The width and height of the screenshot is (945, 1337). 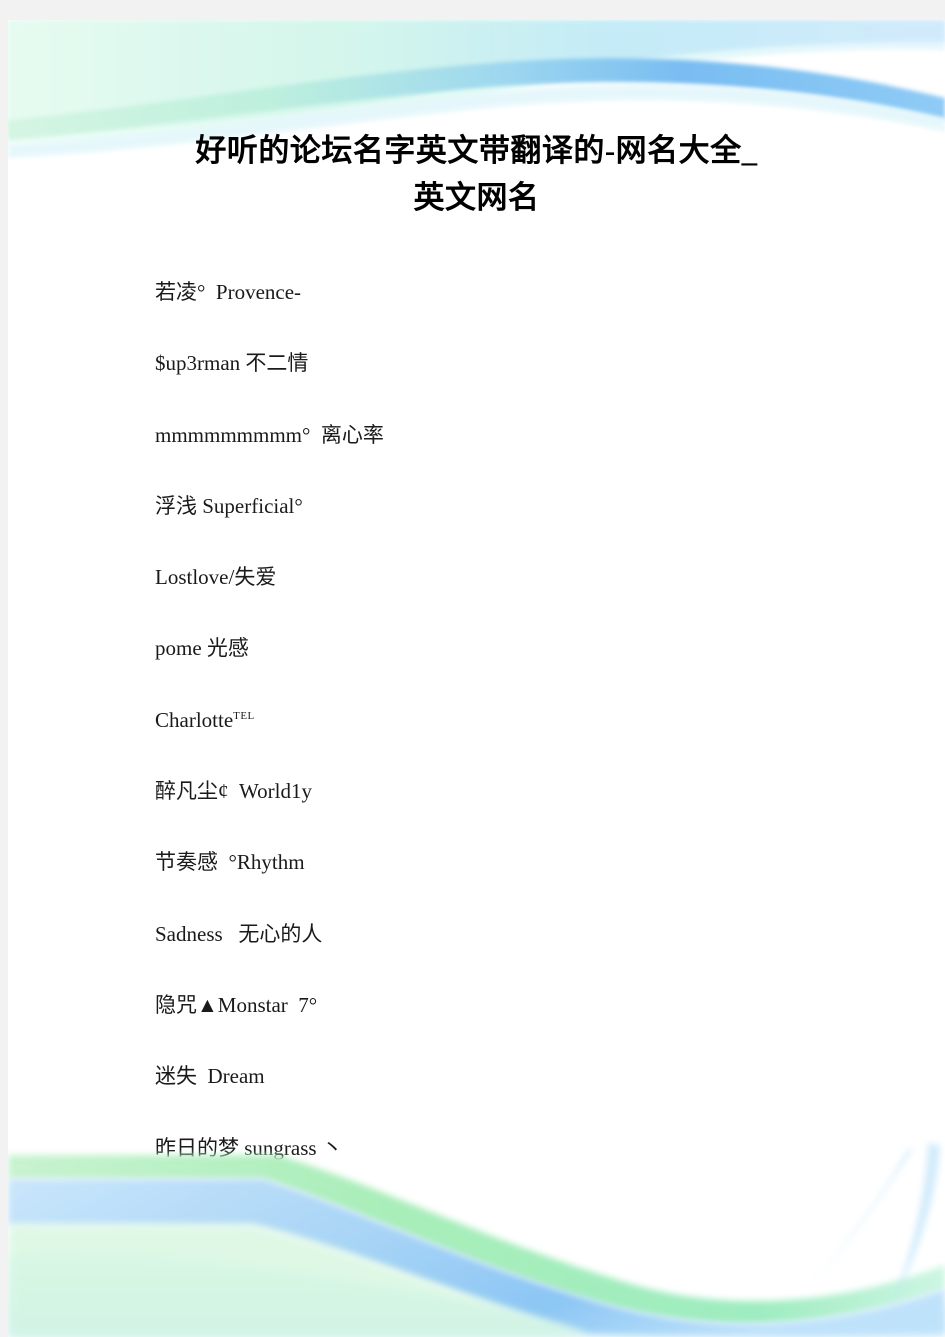 I want to click on nickname-line: 浮浅 Superficial°, so click(x=229, y=505).